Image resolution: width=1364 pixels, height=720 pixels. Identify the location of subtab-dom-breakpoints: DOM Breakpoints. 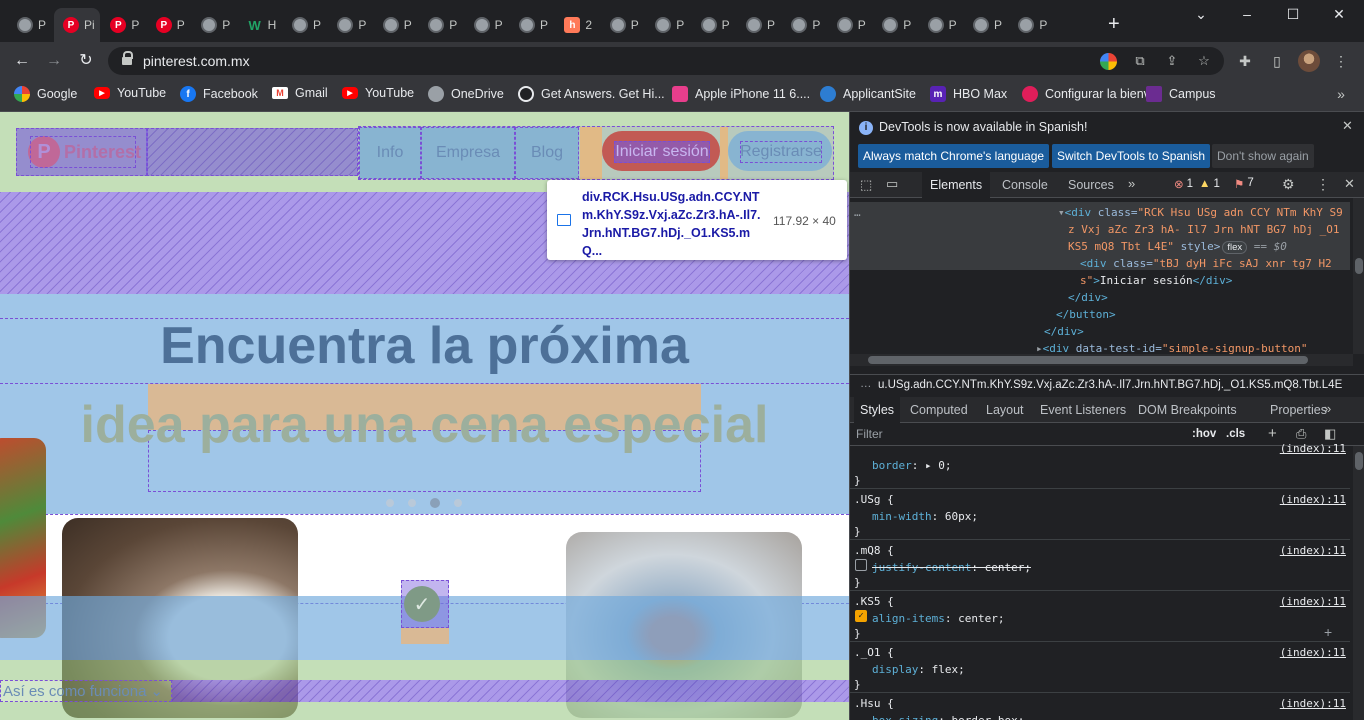
(1187, 410).